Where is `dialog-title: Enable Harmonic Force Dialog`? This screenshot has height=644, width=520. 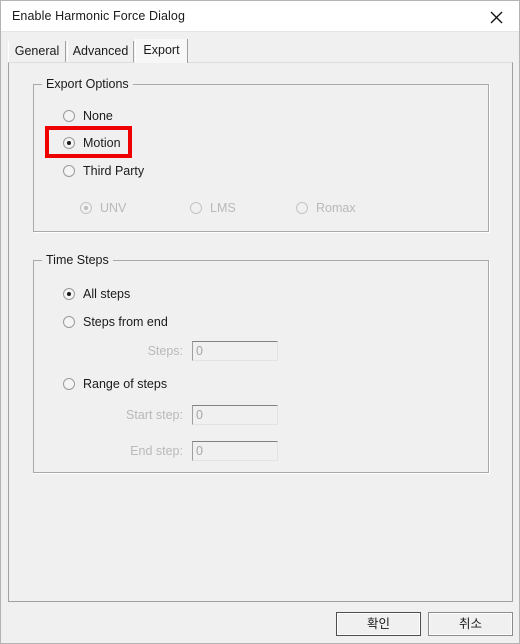
dialog-title: Enable Harmonic Force Dialog is located at coordinates (99, 16).